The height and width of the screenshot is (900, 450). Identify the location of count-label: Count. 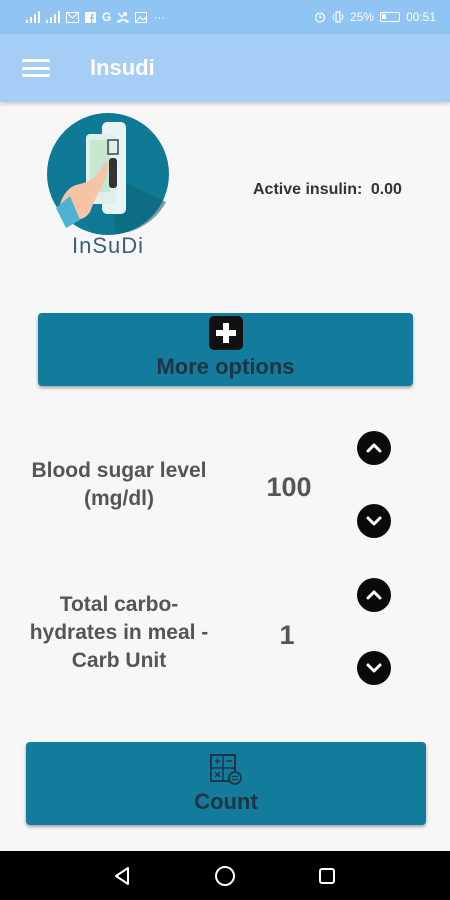
(226, 801).